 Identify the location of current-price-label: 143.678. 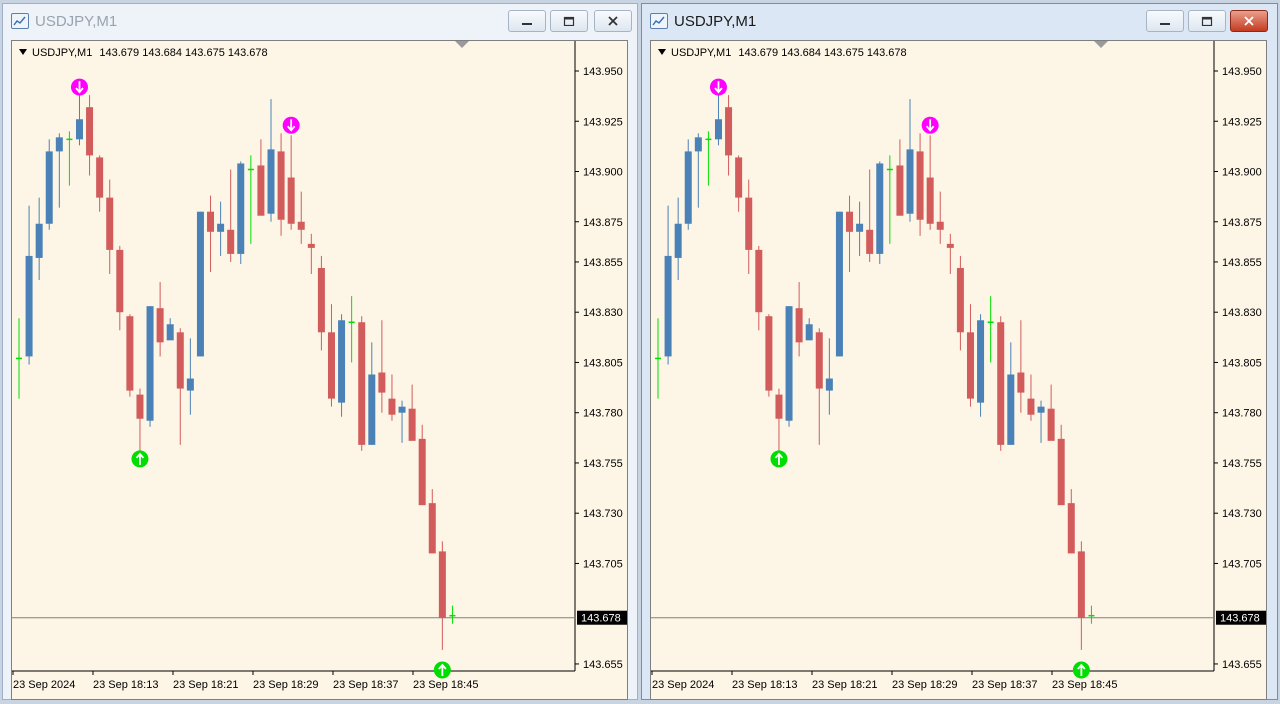
(601, 619).